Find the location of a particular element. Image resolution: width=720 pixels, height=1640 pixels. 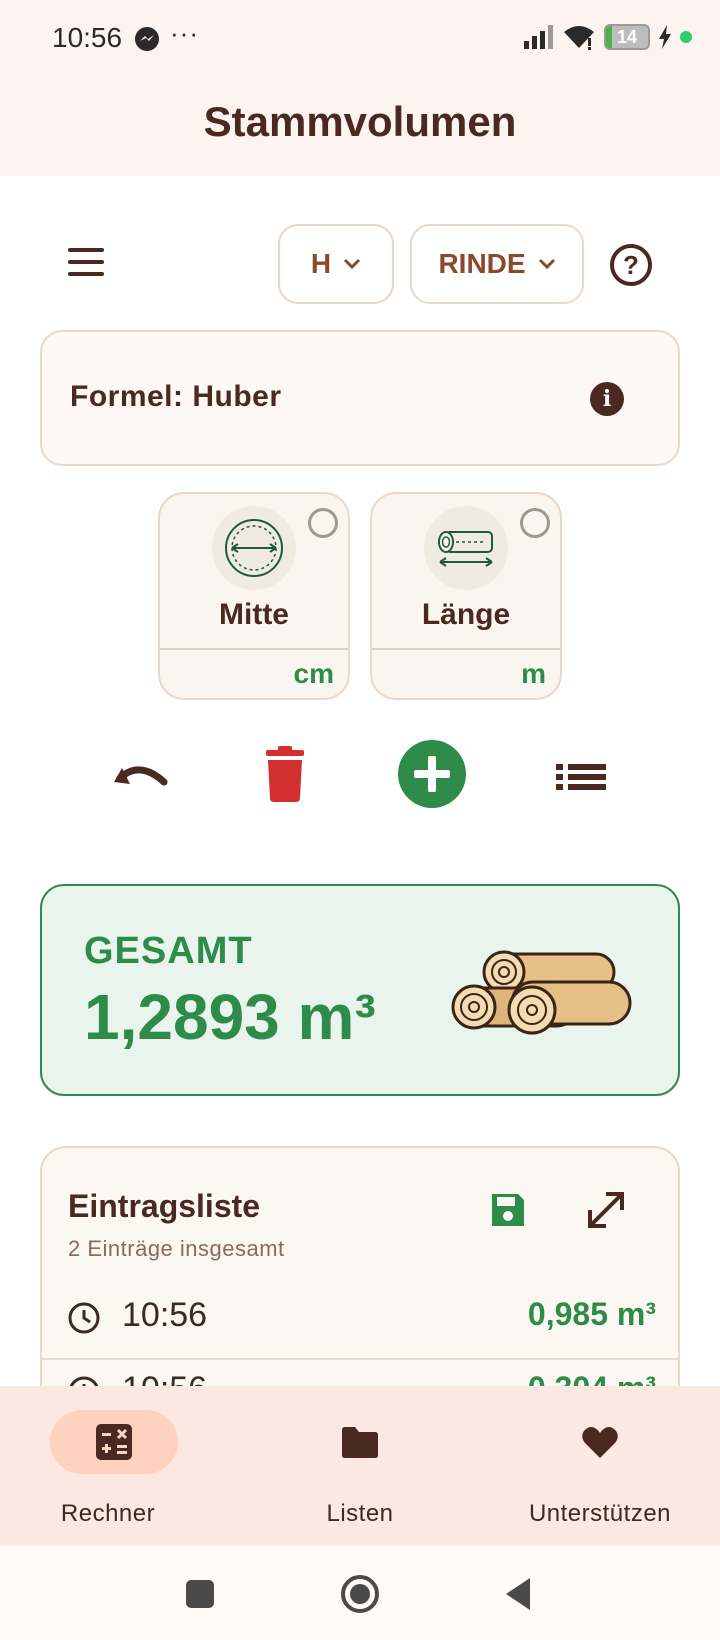

entry-volume: 0,985 m³ is located at coordinates (591, 1314).